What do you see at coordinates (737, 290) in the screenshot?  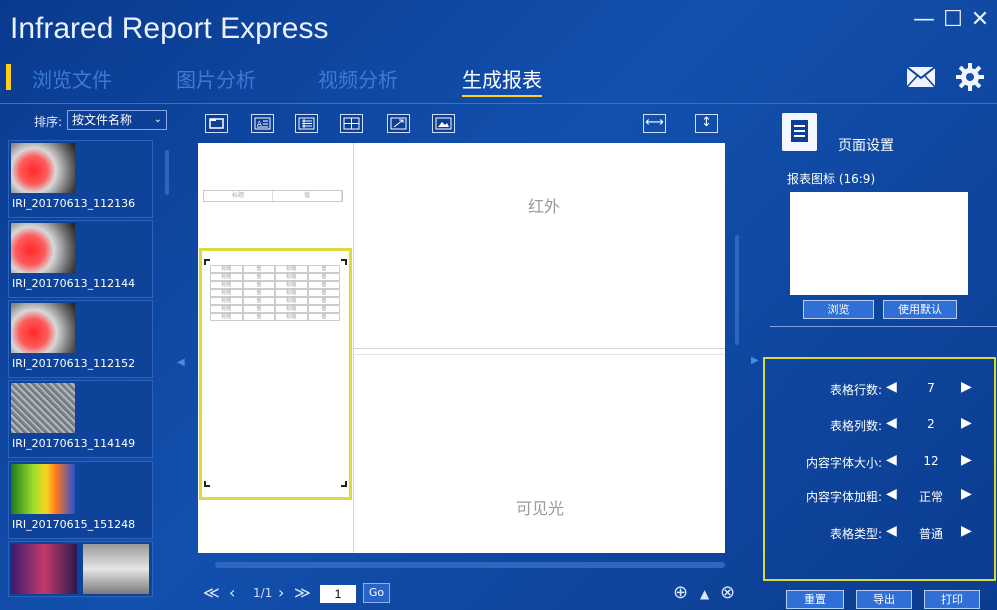 I see `canvas-vertical-scrollbar` at bounding box center [737, 290].